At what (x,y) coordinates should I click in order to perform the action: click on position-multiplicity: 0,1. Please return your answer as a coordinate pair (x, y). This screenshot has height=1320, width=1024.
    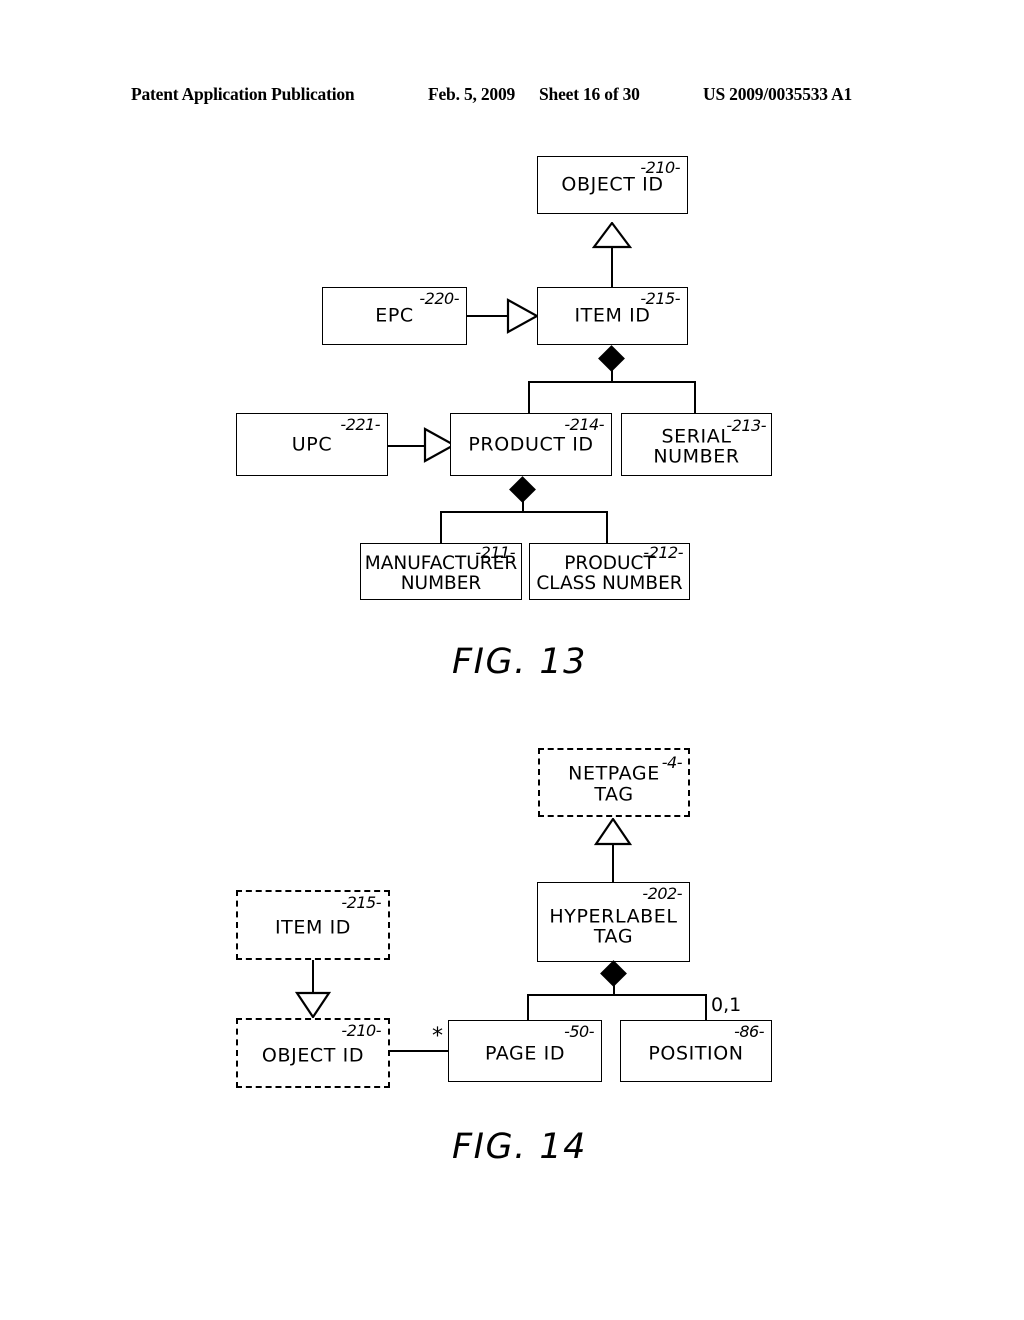
    Looking at the image, I should click on (726, 1005).